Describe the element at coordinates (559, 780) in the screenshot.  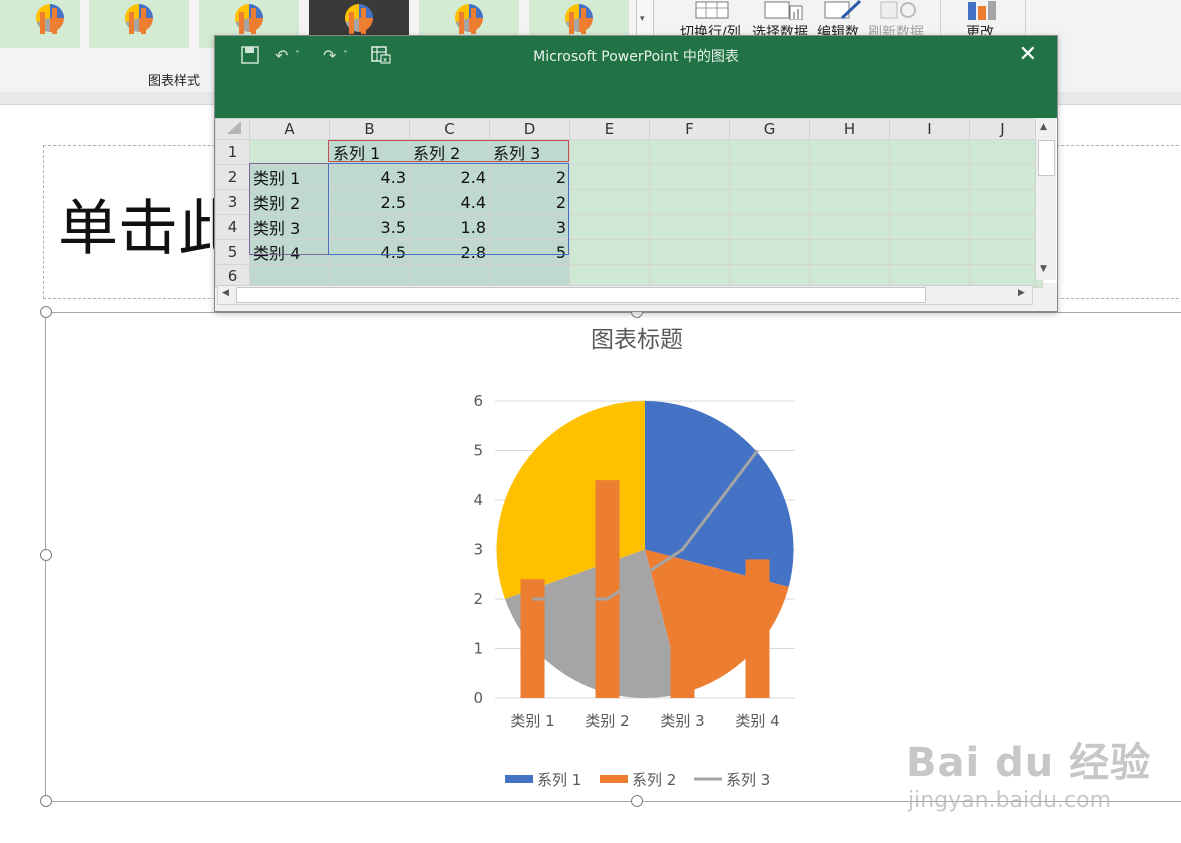
I see `legend-label: 系列 1` at that location.